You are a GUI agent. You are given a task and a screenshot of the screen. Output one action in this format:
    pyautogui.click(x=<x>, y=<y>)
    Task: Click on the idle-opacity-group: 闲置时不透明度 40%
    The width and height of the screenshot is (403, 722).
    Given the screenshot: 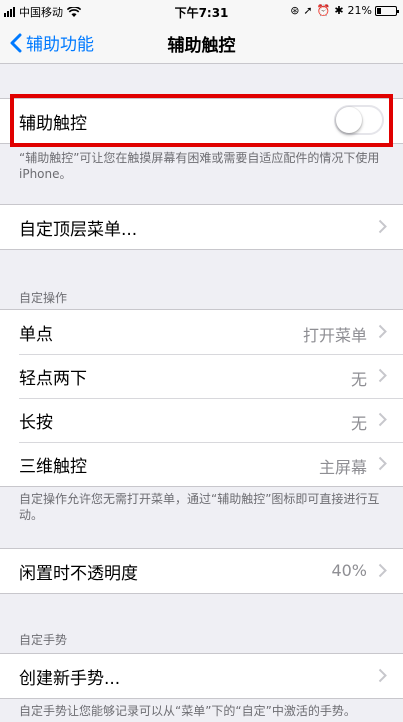 What is the action you would take?
    pyautogui.click(x=201, y=571)
    